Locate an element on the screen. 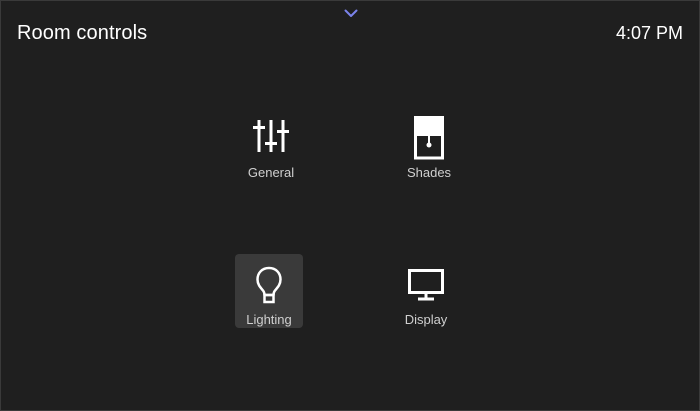 The height and width of the screenshot is (411, 700). page-title: Room controls is located at coordinates (82, 33).